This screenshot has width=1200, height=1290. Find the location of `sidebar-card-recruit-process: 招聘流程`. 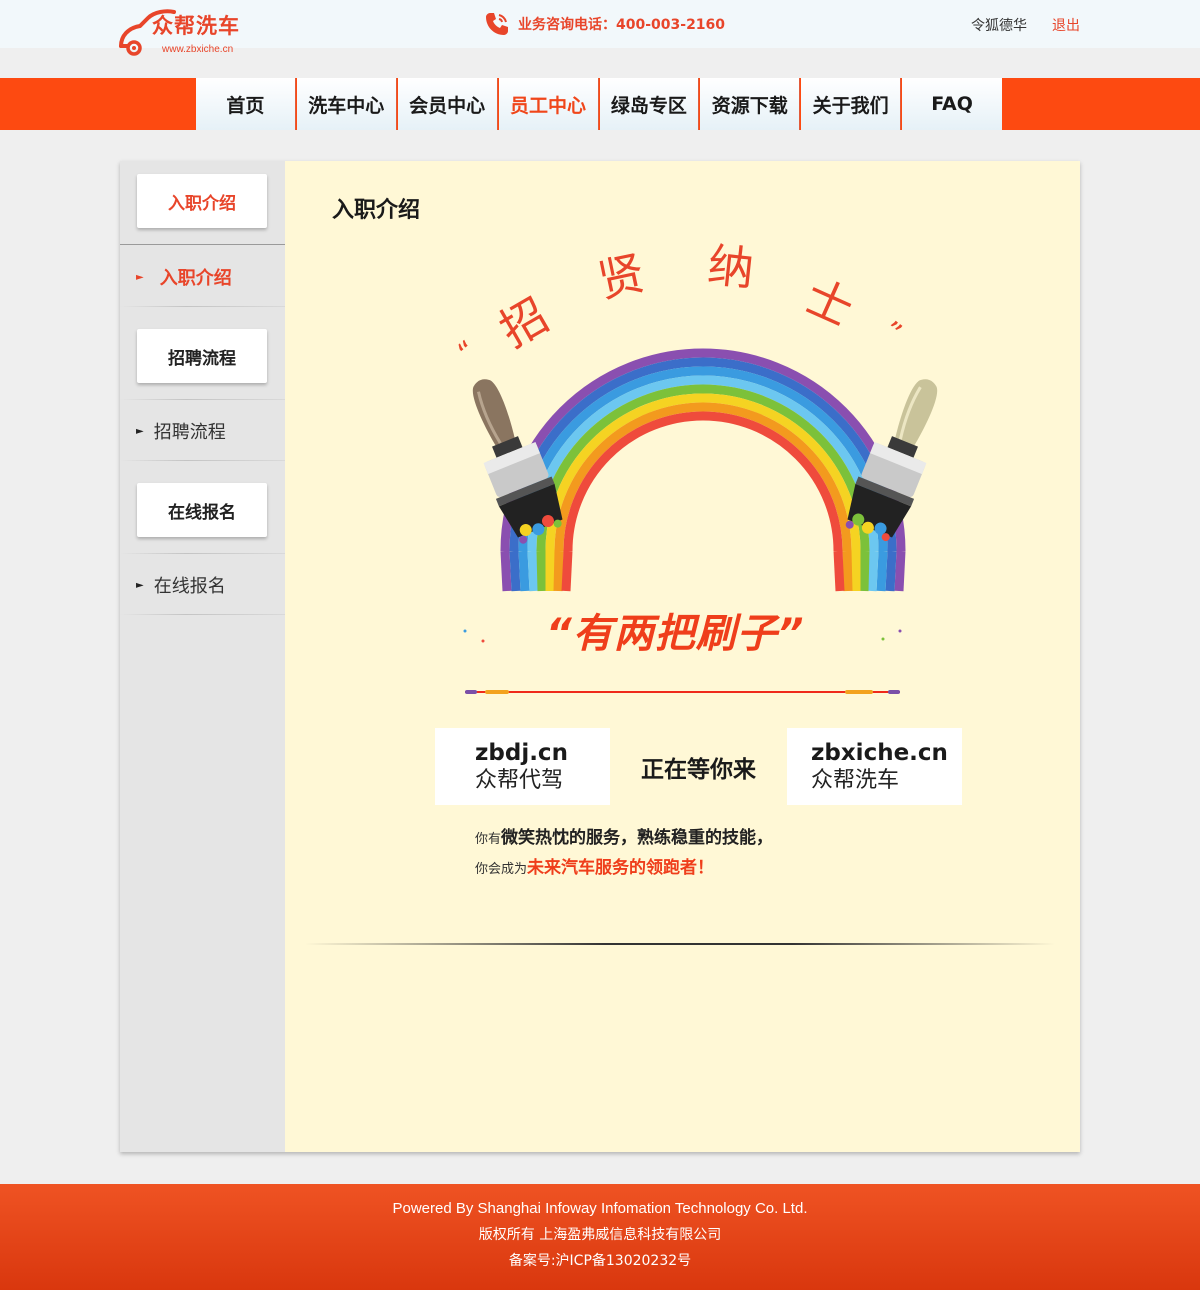

sidebar-card-recruit-process: 招聘流程 is located at coordinates (202, 356).